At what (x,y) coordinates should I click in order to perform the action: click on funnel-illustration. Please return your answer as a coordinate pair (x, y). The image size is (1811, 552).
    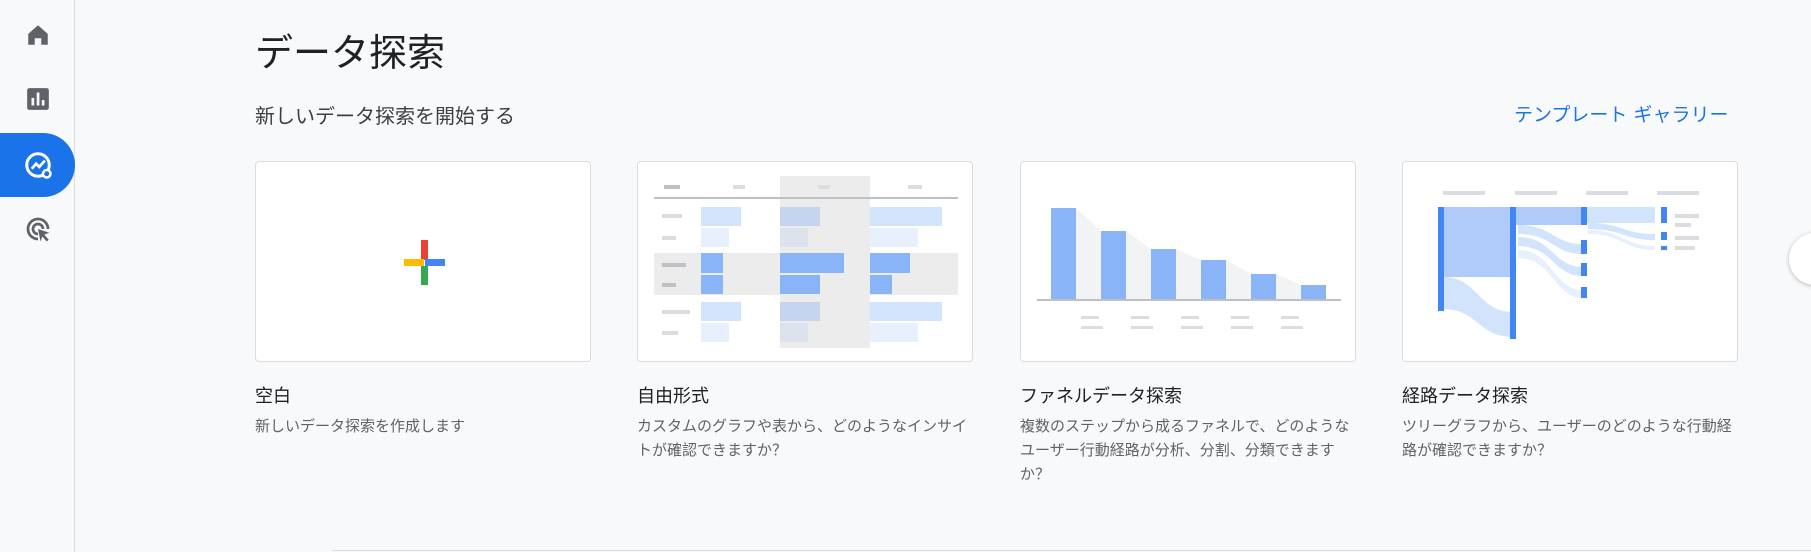
    Looking at the image, I should click on (1189, 268).